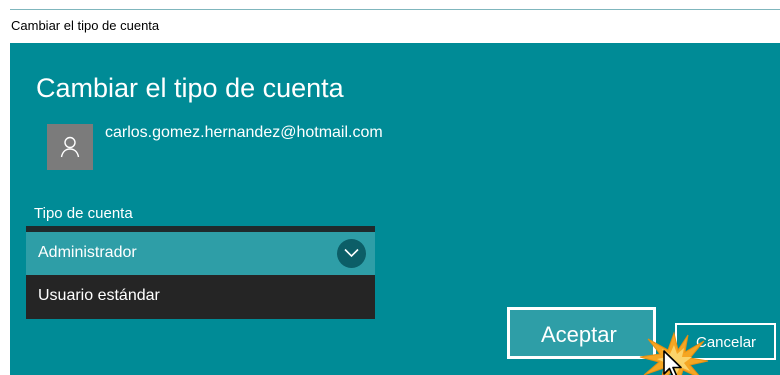 Image resolution: width=780 pixels, height=375 pixels. I want to click on accept-button: Aceptar, so click(581, 333).